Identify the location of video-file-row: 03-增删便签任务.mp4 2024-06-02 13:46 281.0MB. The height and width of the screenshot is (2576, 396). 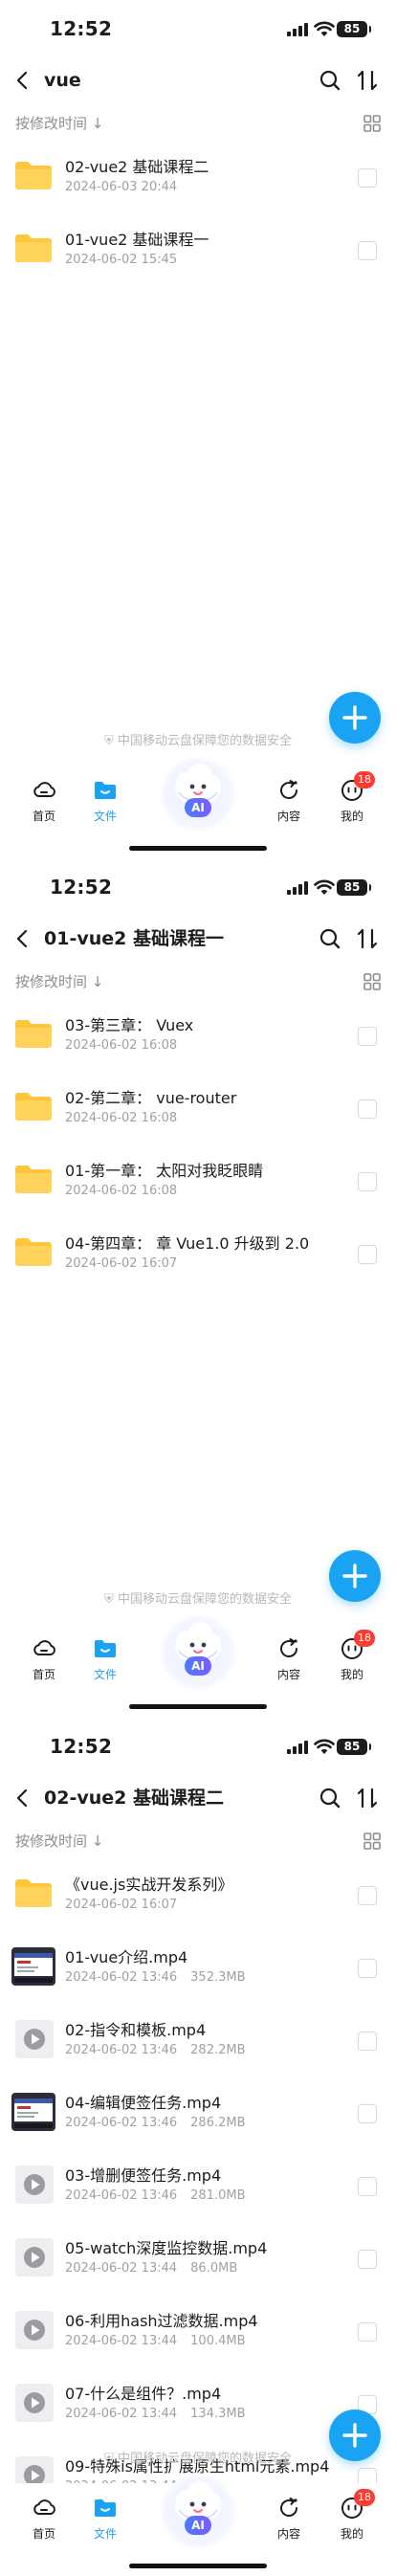
(198, 2186).